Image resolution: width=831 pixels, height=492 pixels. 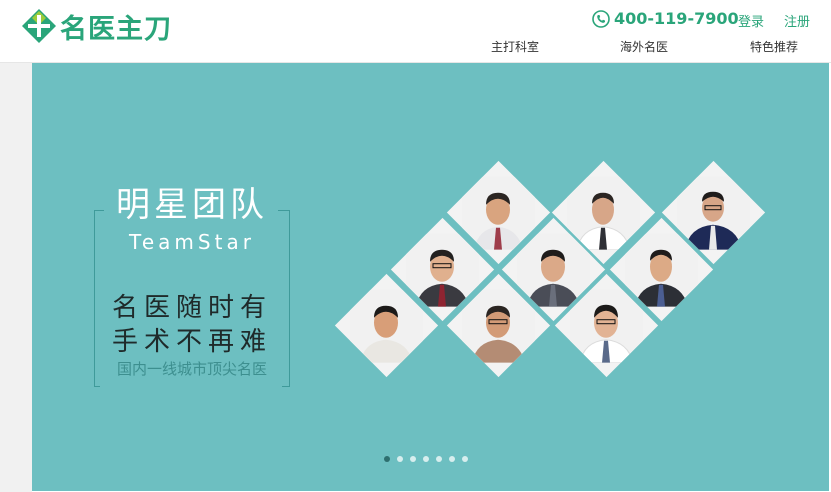 I want to click on banner-tagline: 国内一线城市顶尖名医, so click(x=191, y=369).